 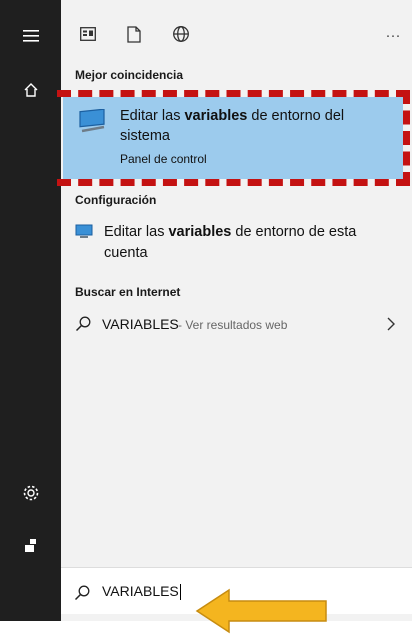 I want to click on best-match-title-bold: variables, so click(x=216, y=116).